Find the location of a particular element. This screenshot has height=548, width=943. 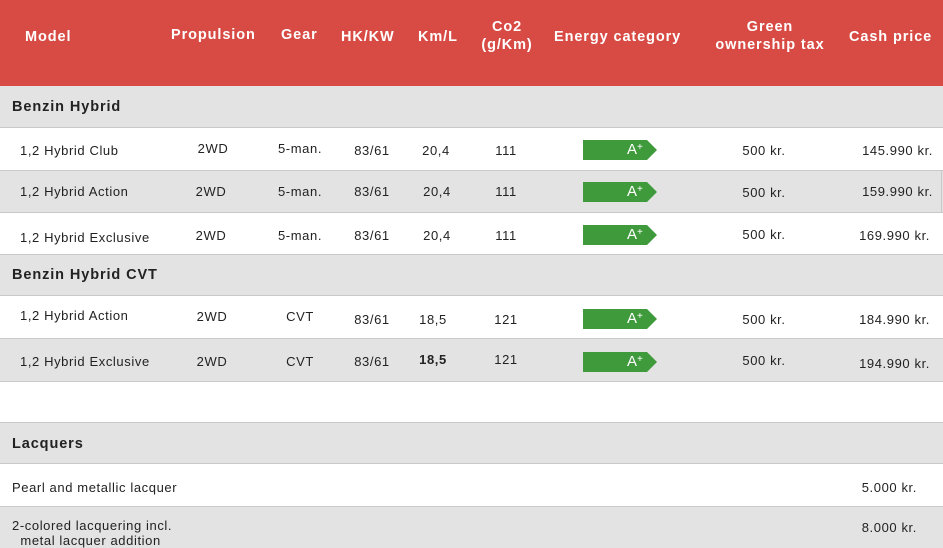

lacquer-price: 8.000 kr. is located at coordinates (889, 527).